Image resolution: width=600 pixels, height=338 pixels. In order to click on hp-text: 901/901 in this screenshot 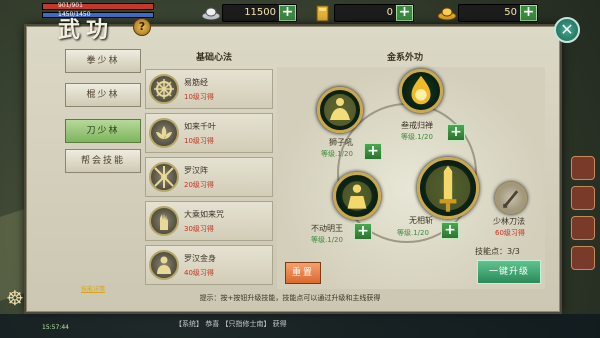, I will do `click(70, 5)`.